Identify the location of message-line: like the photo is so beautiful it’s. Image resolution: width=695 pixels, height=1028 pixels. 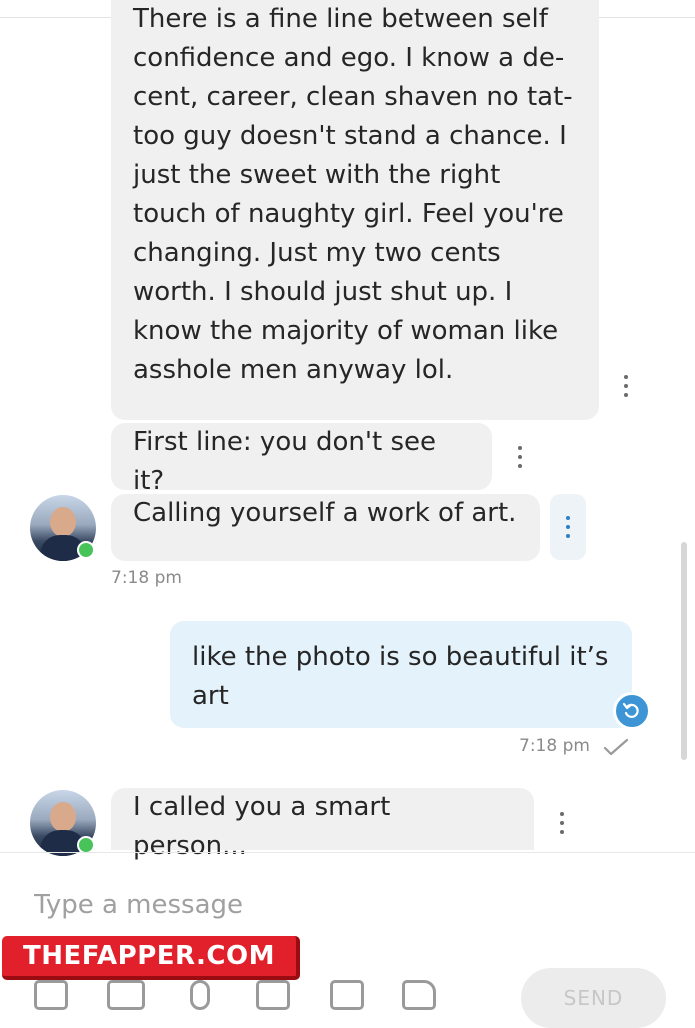
(400, 657).